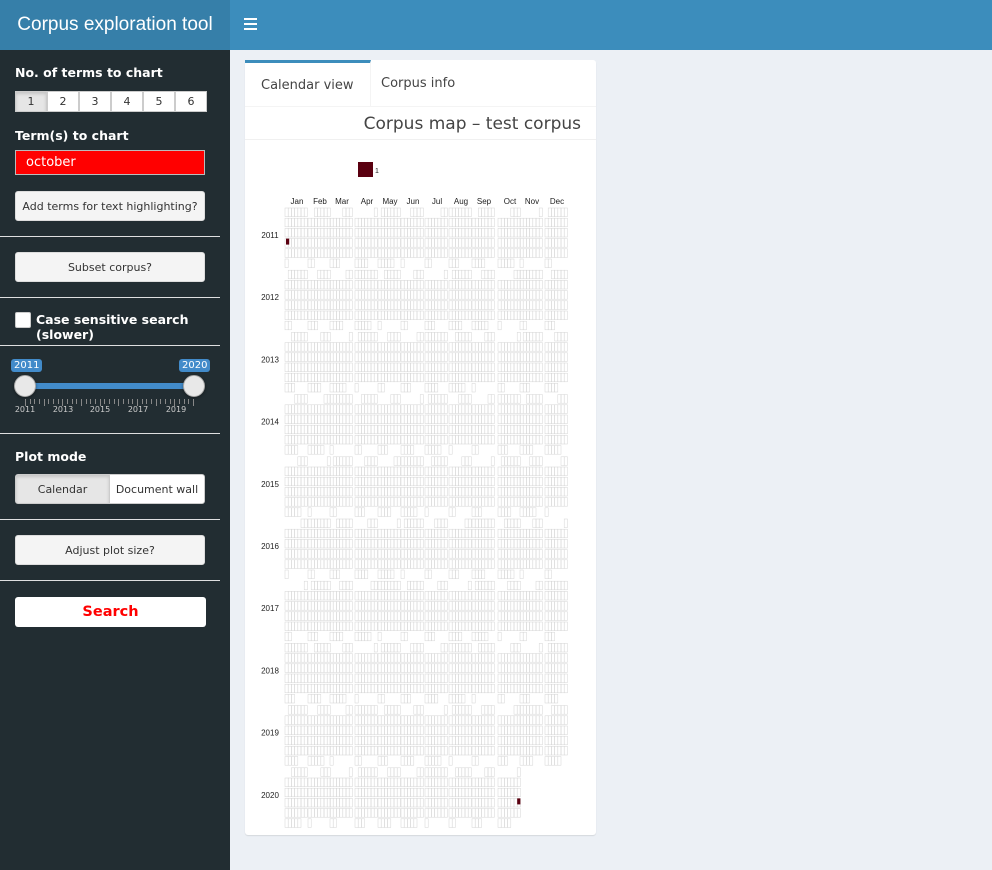 Image resolution: width=992 pixels, height=870 pixels. What do you see at coordinates (63, 101) in the screenshot?
I see `num-terms-option-2: 2` at bounding box center [63, 101].